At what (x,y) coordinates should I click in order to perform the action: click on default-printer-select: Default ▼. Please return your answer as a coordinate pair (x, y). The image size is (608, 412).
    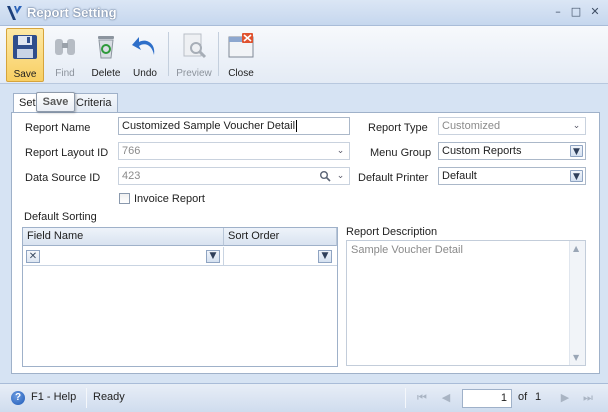
    Looking at the image, I should click on (512, 176).